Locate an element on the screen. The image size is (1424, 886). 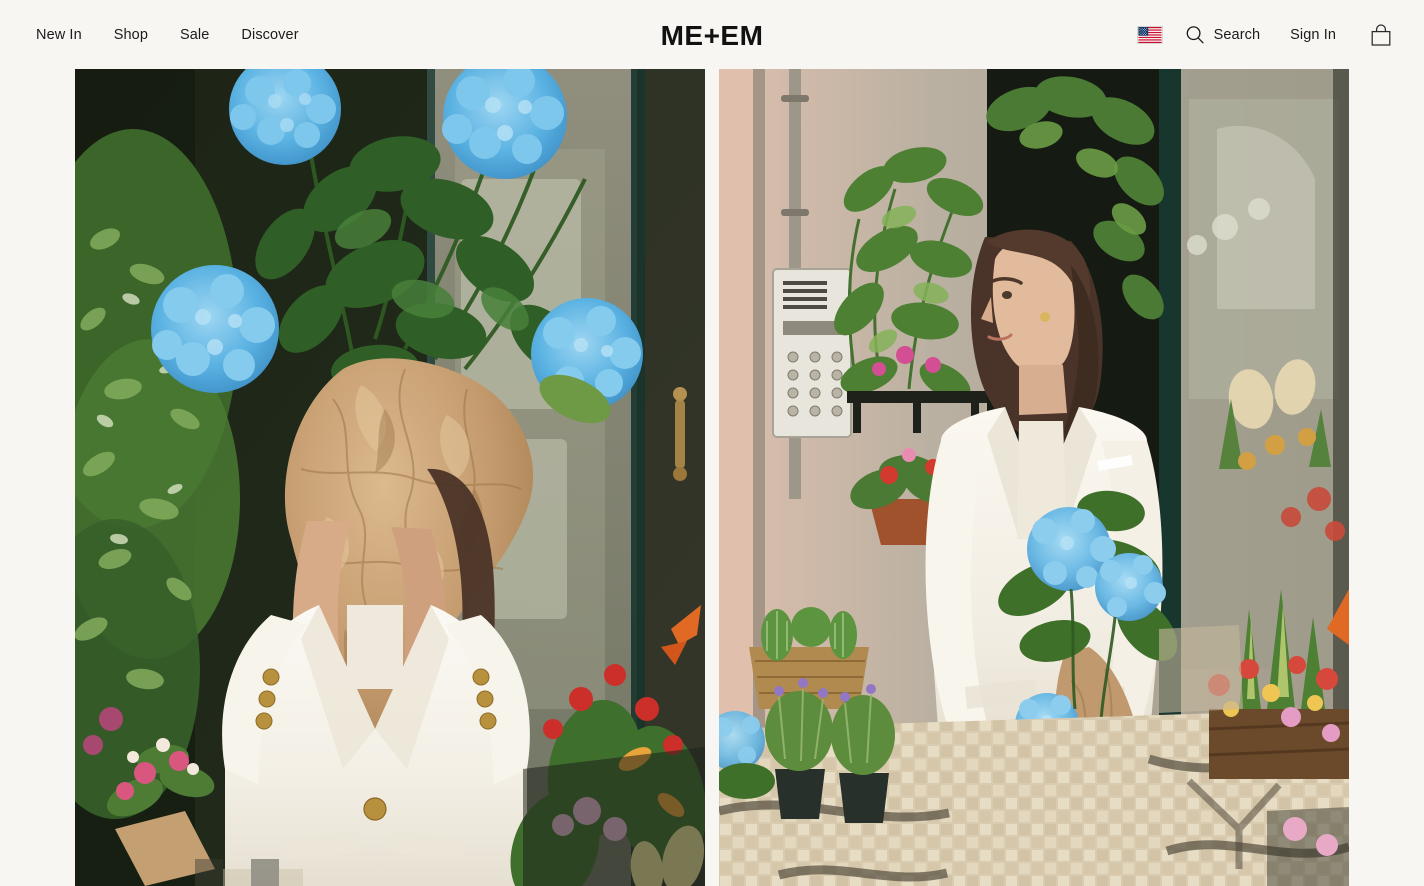
front-button is located at coordinates (375, 809).